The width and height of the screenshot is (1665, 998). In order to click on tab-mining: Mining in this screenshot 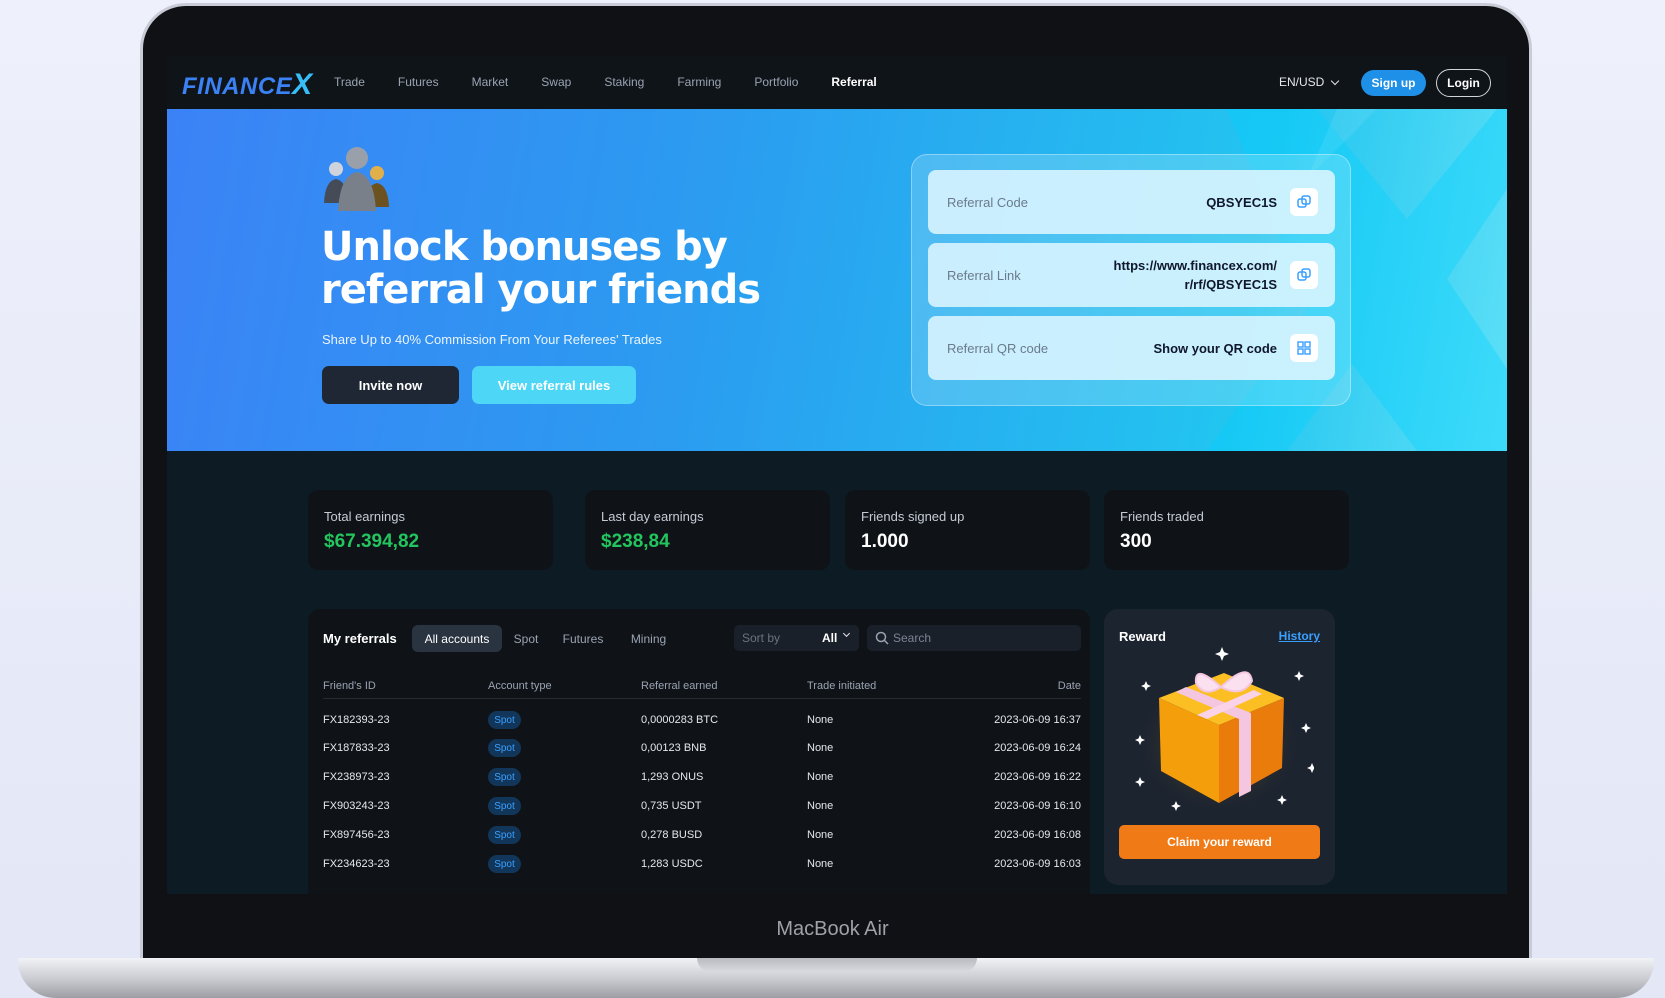, I will do `click(648, 638)`.